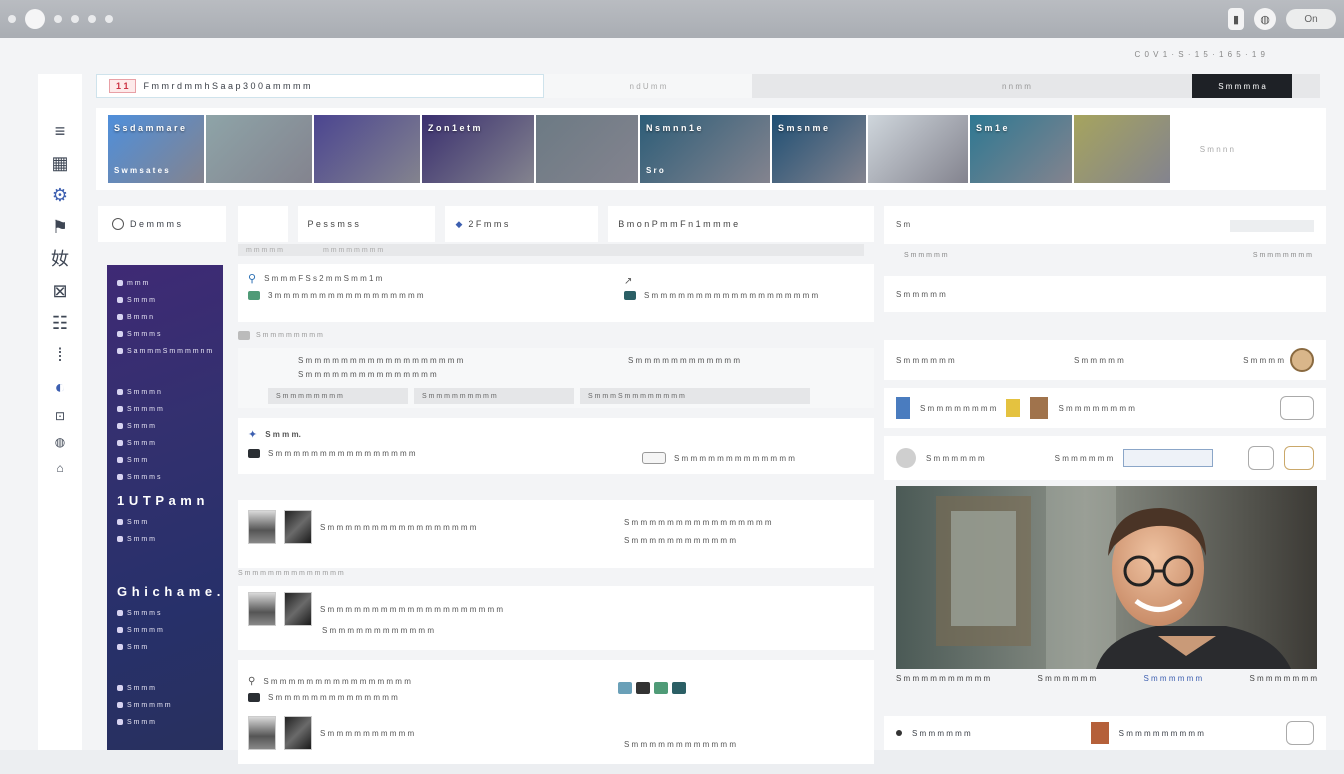  I want to click on card-chip-icon, so click(254, 453).